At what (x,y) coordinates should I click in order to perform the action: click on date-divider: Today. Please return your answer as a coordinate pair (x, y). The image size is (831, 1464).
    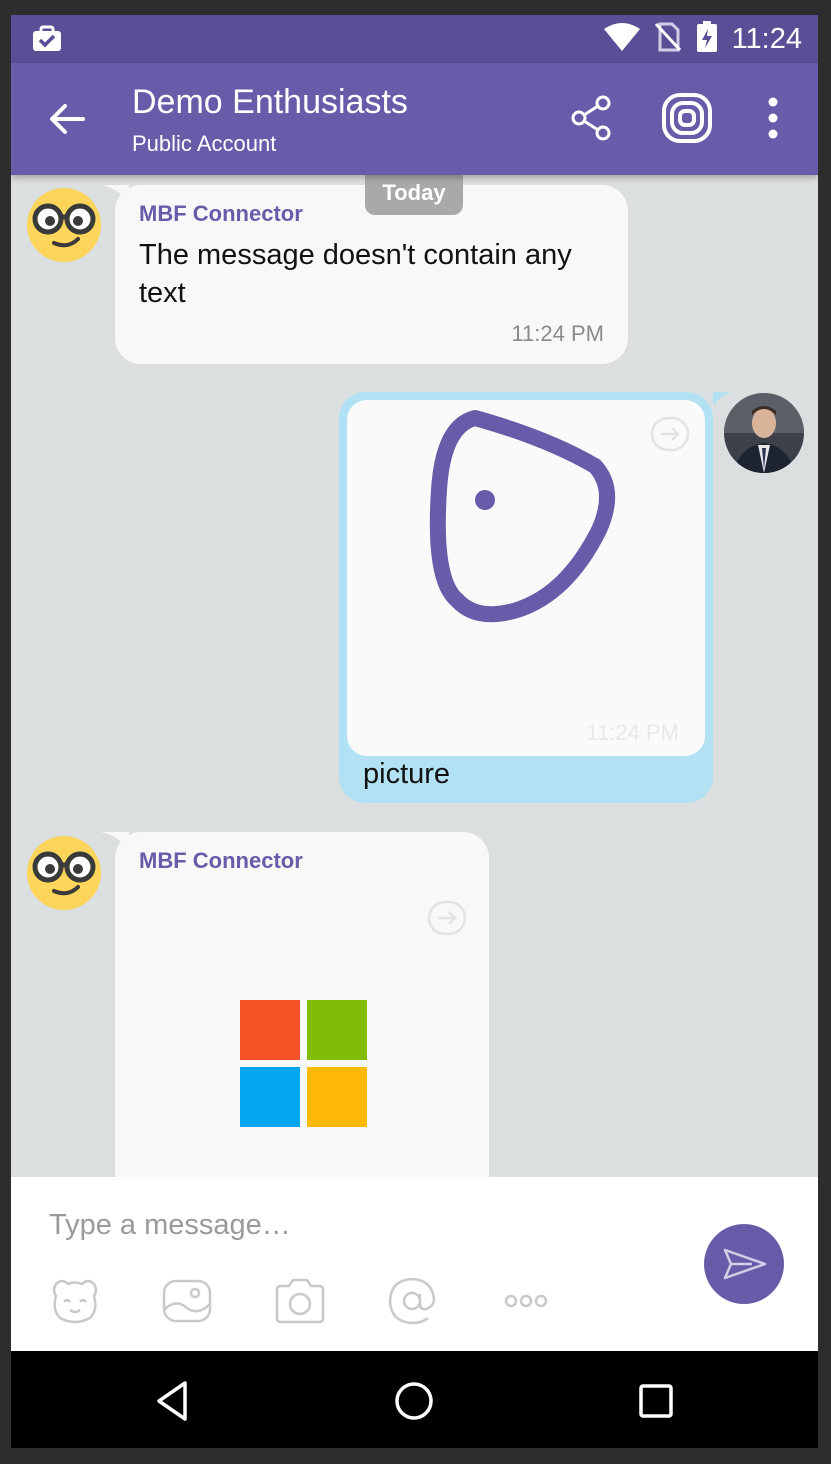
    Looking at the image, I should click on (414, 195).